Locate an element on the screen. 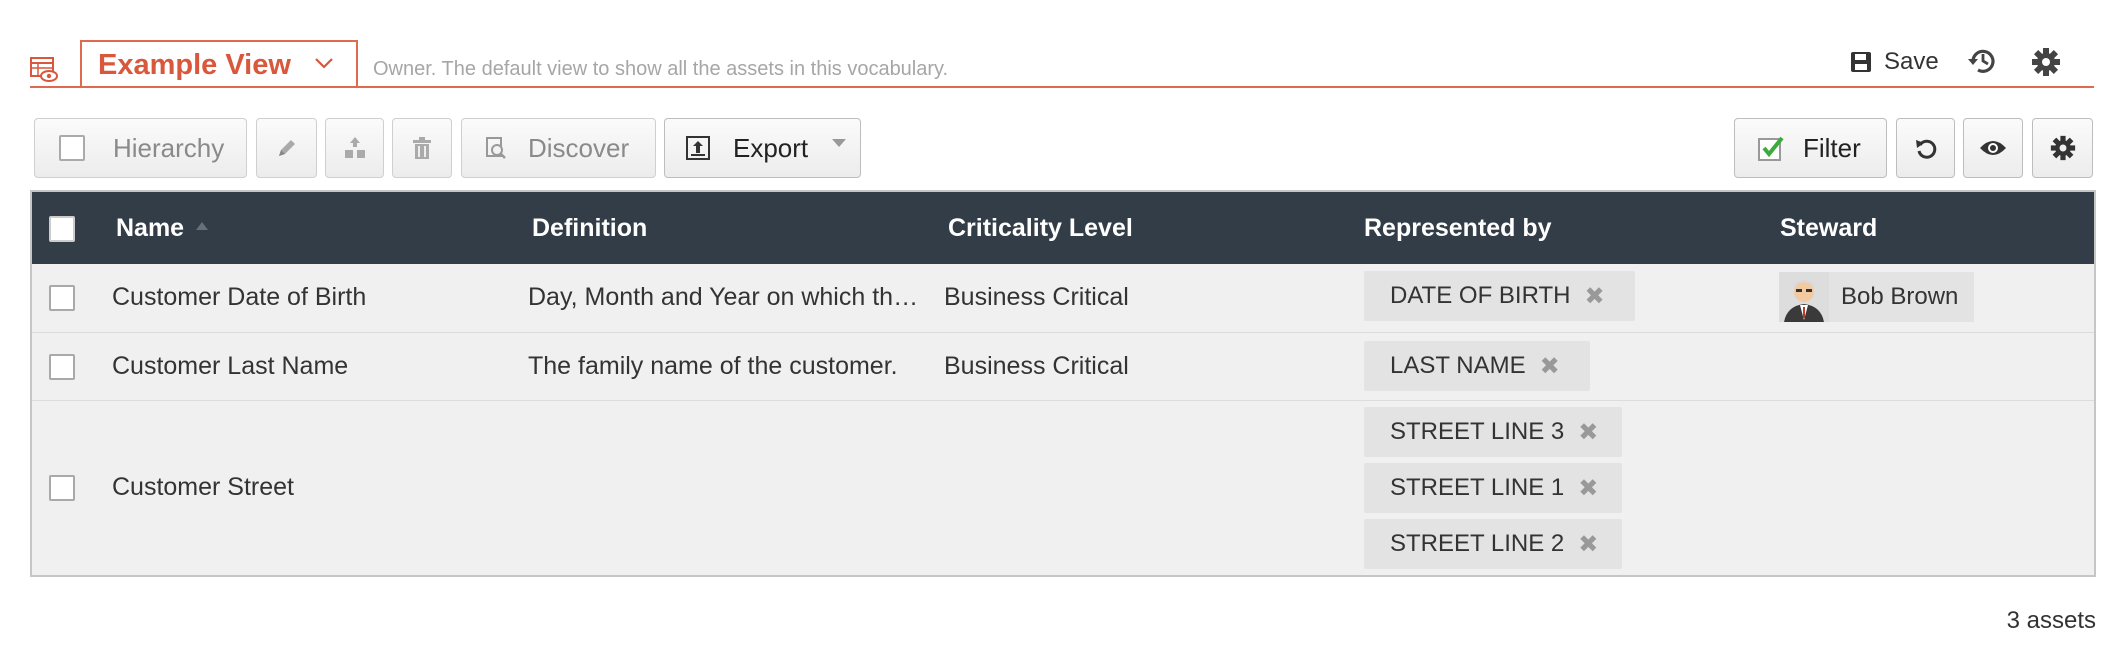 Image resolution: width=2124 pixels, height=648 pixels. steward-chip: Bob Brown is located at coordinates (1877, 297).